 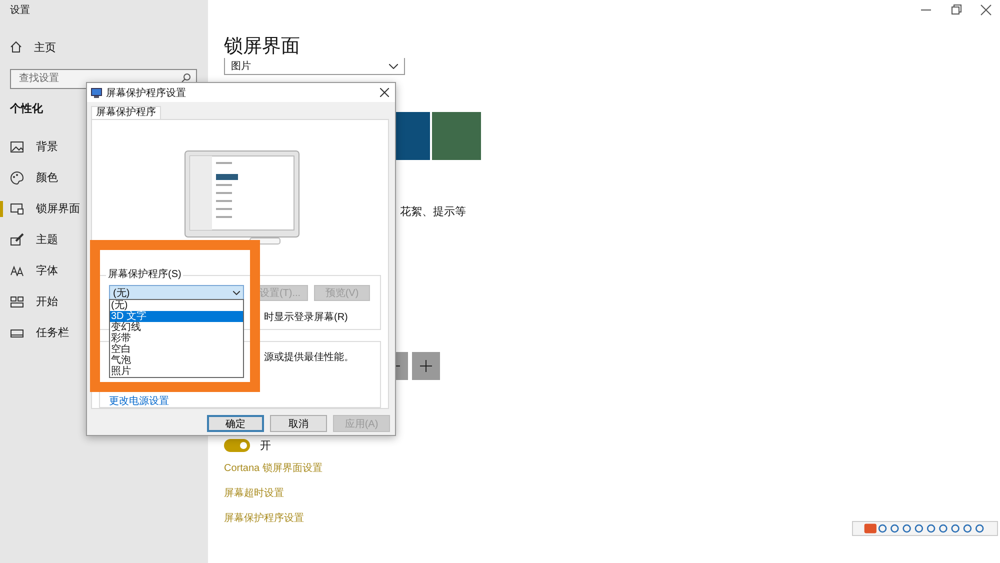 I want to click on dropdown-option: 彩带, so click(x=176, y=338).